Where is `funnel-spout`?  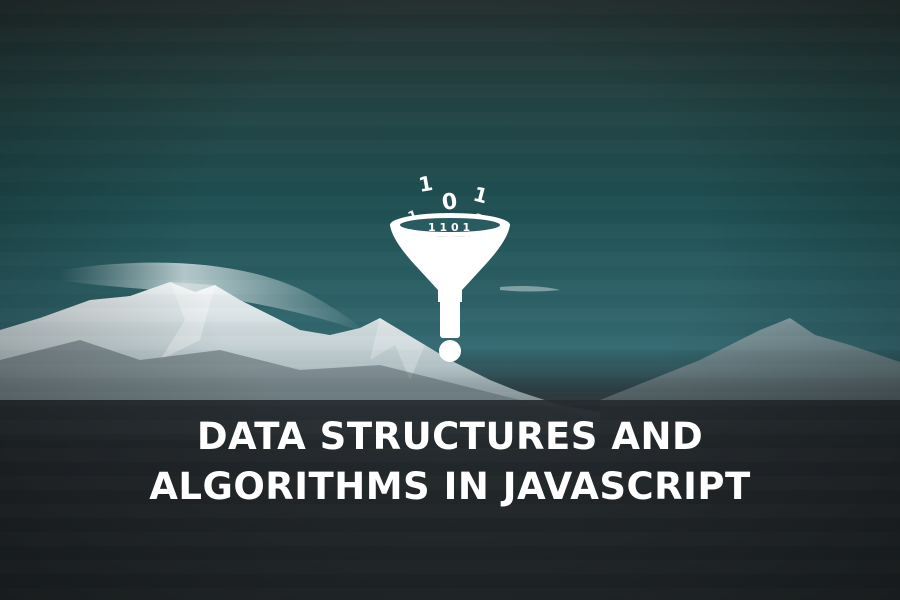 funnel-spout is located at coordinates (450, 318).